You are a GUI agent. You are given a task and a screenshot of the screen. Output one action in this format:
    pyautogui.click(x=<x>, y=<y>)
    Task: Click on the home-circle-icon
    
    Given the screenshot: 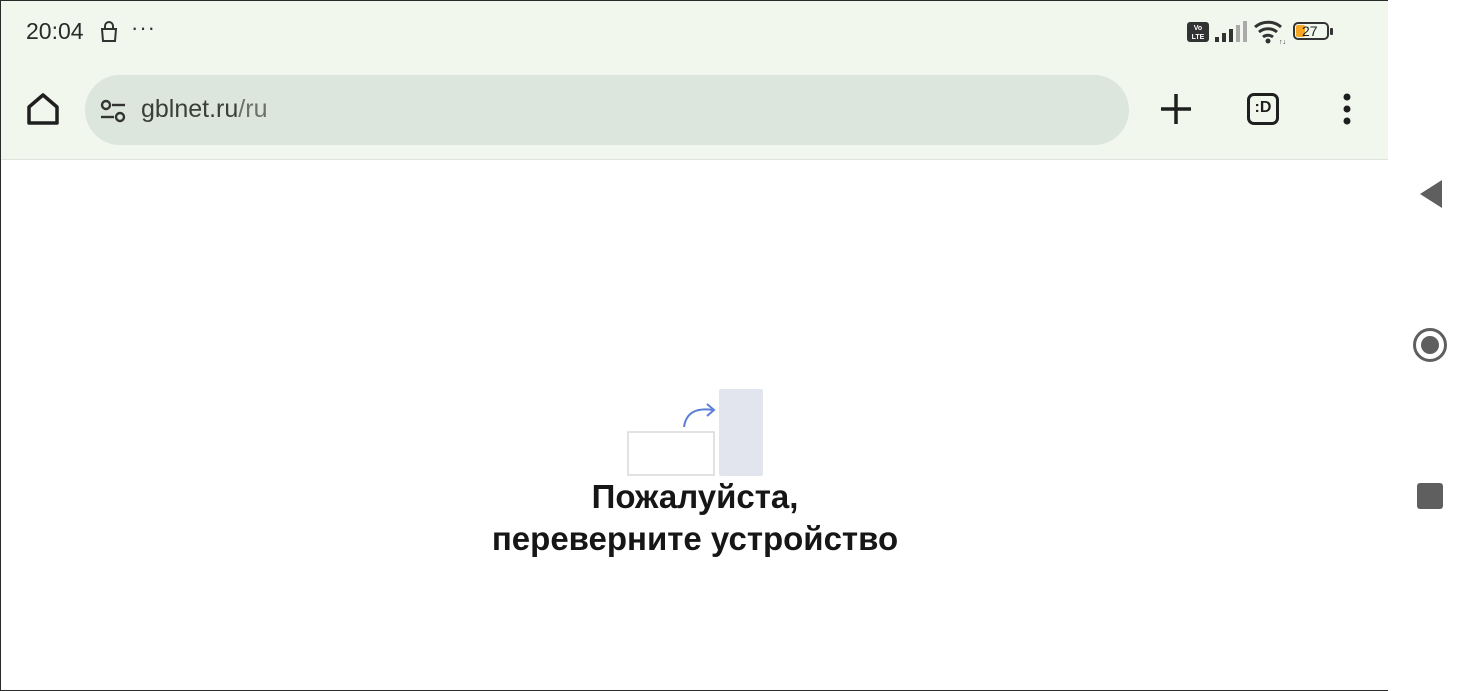 What is the action you would take?
    pyautogui.click(x=1430, y=345)
    